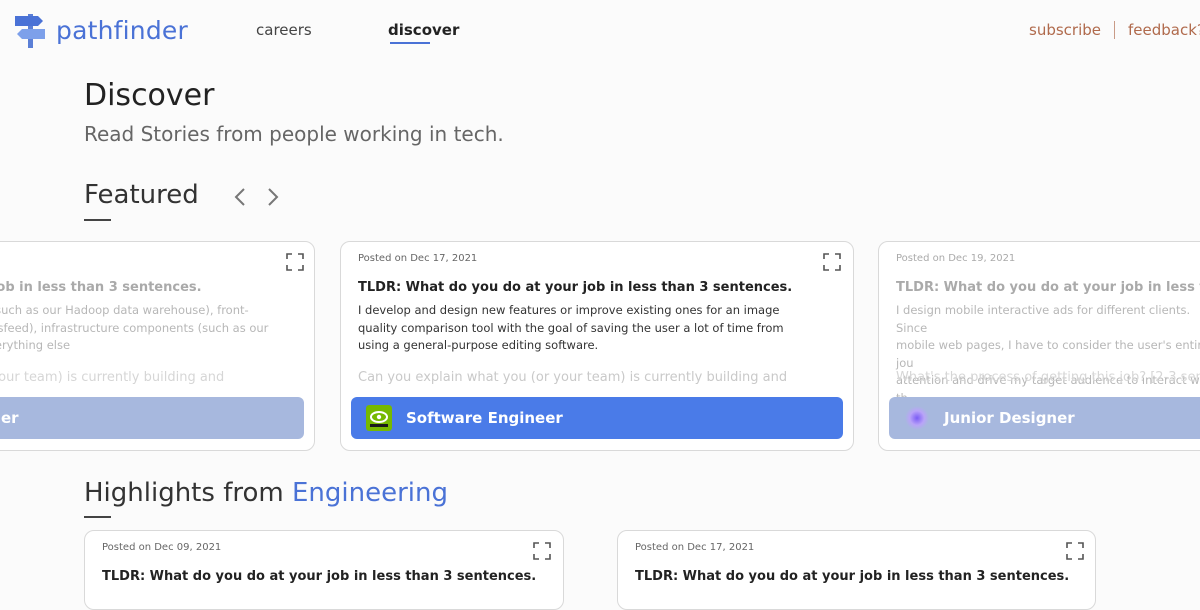 The height and width of the screenshot is (610, 1200). I want to click on card-next-question: r your team) is currently building and, so click(112, 377).